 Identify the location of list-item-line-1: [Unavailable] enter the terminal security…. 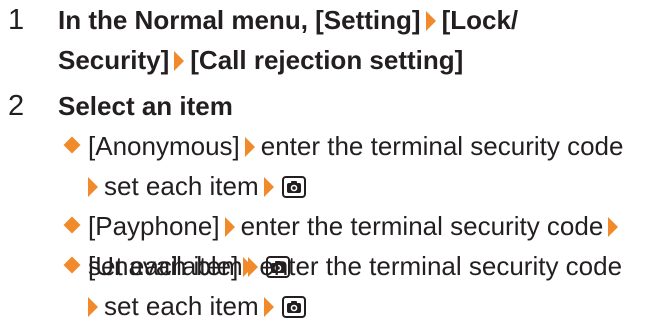
(355, 266).